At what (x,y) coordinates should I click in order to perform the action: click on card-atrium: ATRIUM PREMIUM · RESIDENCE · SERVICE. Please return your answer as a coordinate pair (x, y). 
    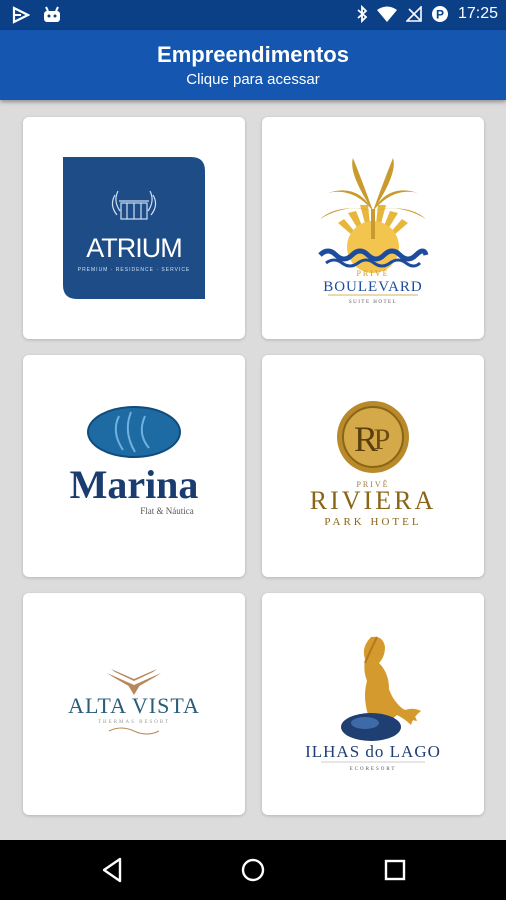
    Looking at the image, I should click on (134, 228).